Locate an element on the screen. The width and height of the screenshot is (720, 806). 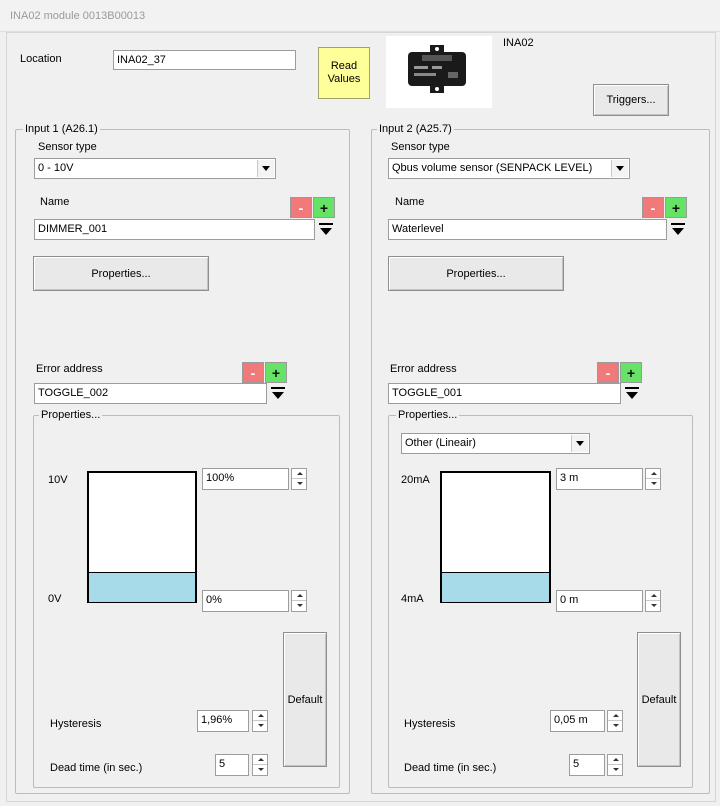
input1-scale-top-label: 10V is located at coordinates (58, 480).